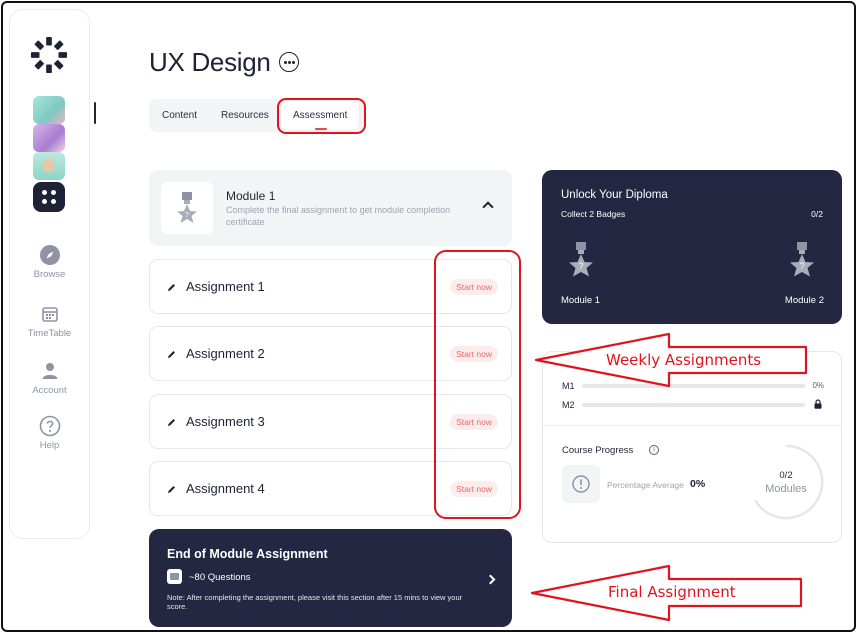 Image resolution: width=857 pixels, height=633 pixels. I want to click on sidebar-item-timetable: TimeTable, so click(49, 321).